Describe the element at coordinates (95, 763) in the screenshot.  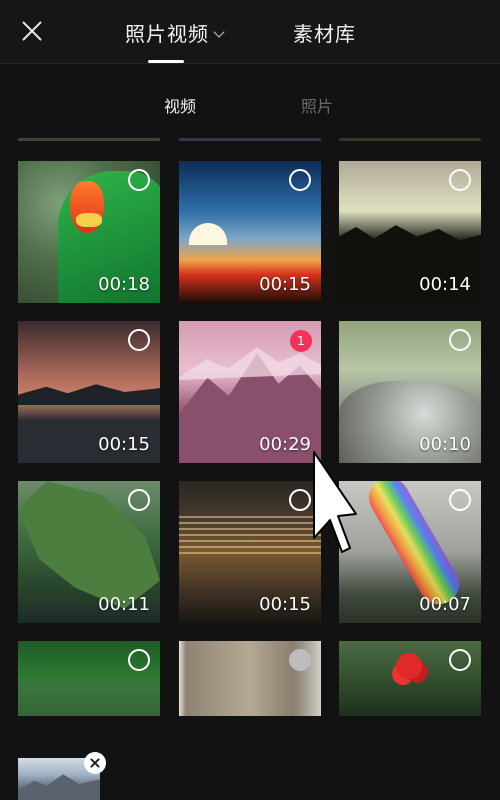
I see `remove-icon` at that location.